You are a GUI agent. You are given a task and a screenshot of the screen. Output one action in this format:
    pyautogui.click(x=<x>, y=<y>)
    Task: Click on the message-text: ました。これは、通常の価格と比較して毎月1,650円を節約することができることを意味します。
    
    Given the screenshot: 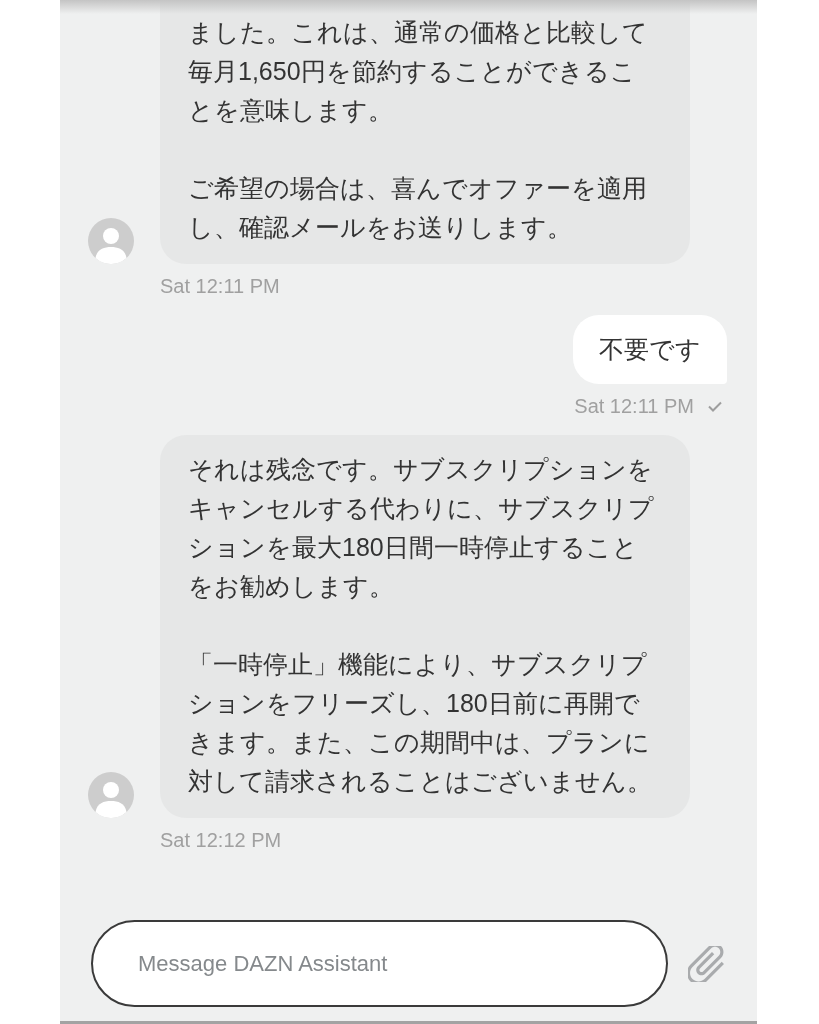 What is the action you would take?
    pyautogui.click(x=418, y=71)
    